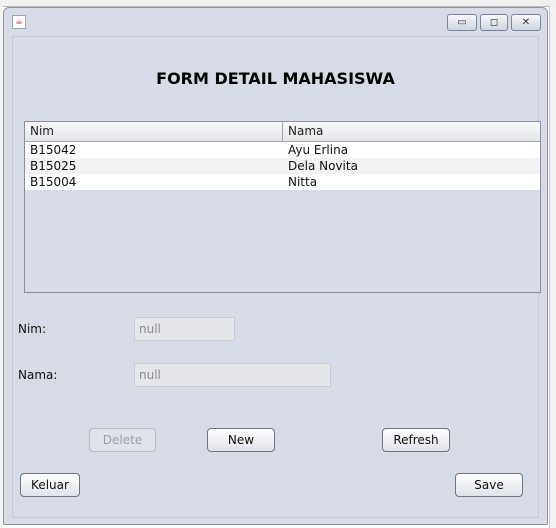  I want to click on cell-nim: B15042, so click(53, 150).